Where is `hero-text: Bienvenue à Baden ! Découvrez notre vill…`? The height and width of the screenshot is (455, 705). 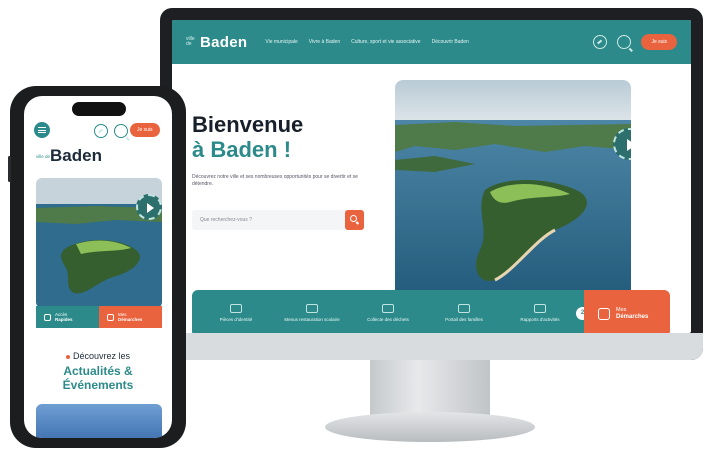 hero-text: Bienvenue à Baden ! Découvrez notre vill… is located at coordinates (282, 150).